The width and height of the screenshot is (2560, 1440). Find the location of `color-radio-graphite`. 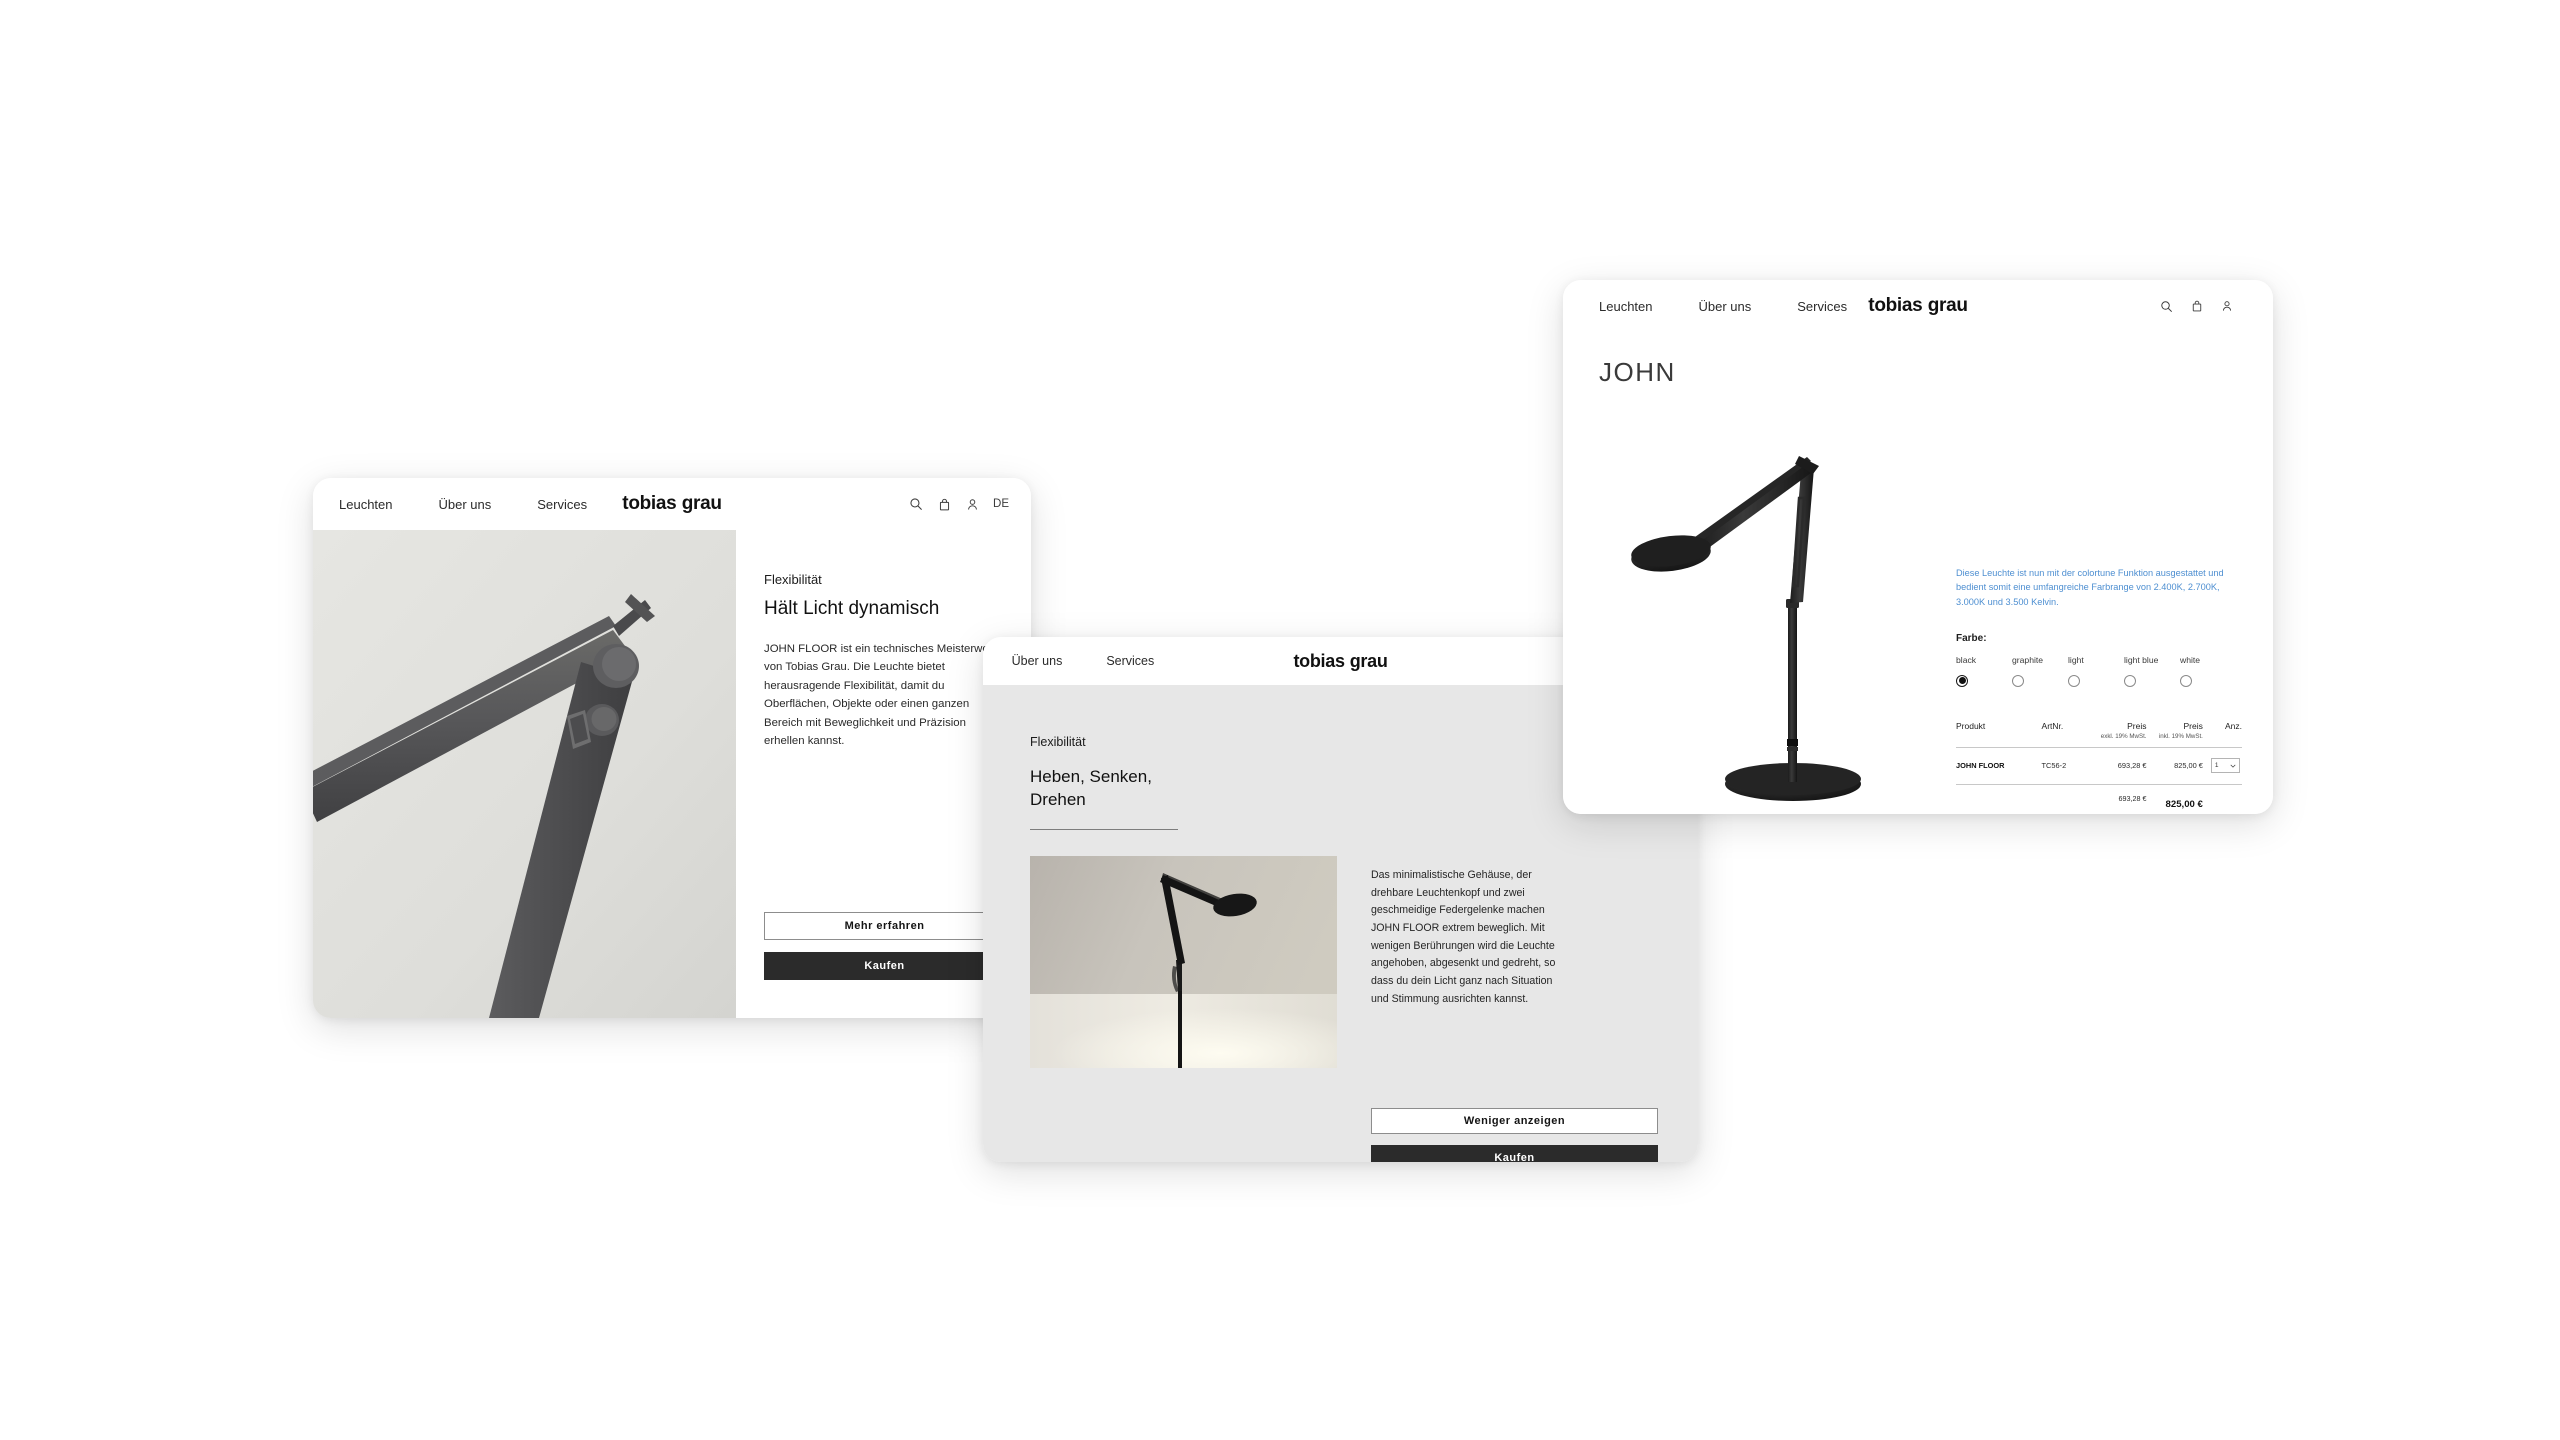

color-radio-graphite is located at coordinates (2018, 680).